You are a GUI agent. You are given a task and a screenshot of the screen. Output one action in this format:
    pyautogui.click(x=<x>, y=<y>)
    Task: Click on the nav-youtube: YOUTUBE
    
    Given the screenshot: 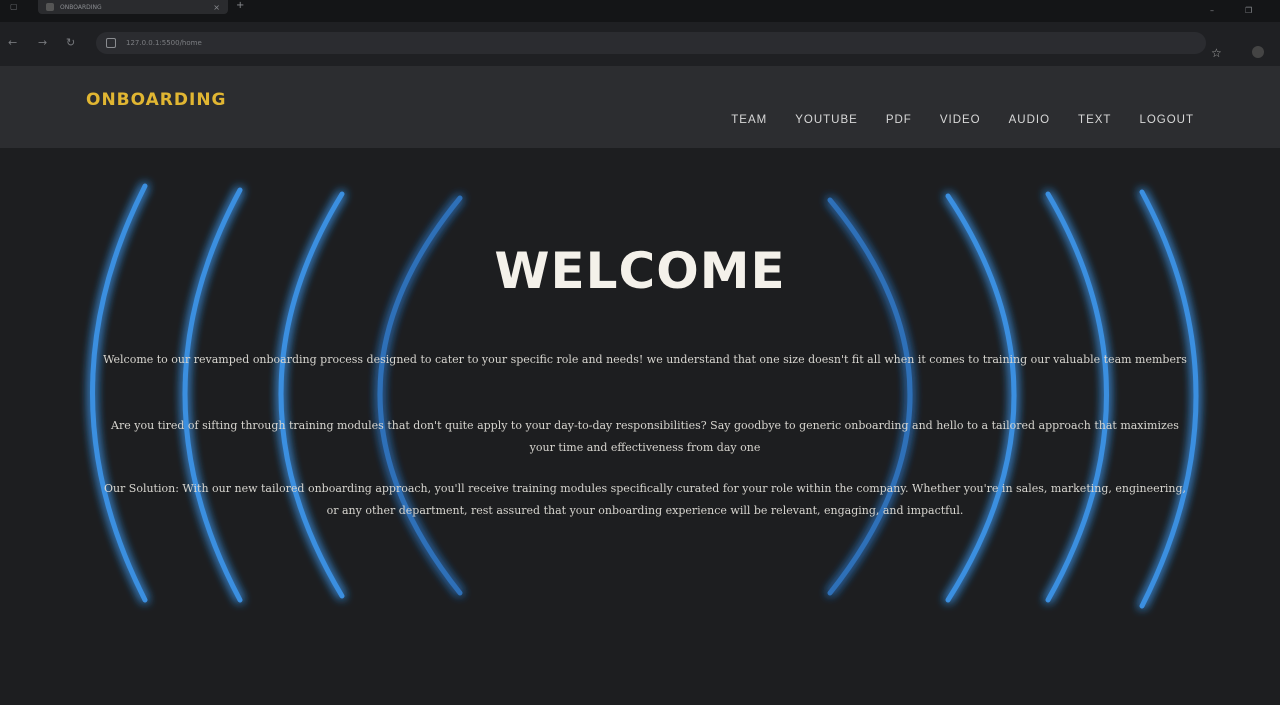 What is the action you would take?
    pyautogui.click(x=826, y=120)
    